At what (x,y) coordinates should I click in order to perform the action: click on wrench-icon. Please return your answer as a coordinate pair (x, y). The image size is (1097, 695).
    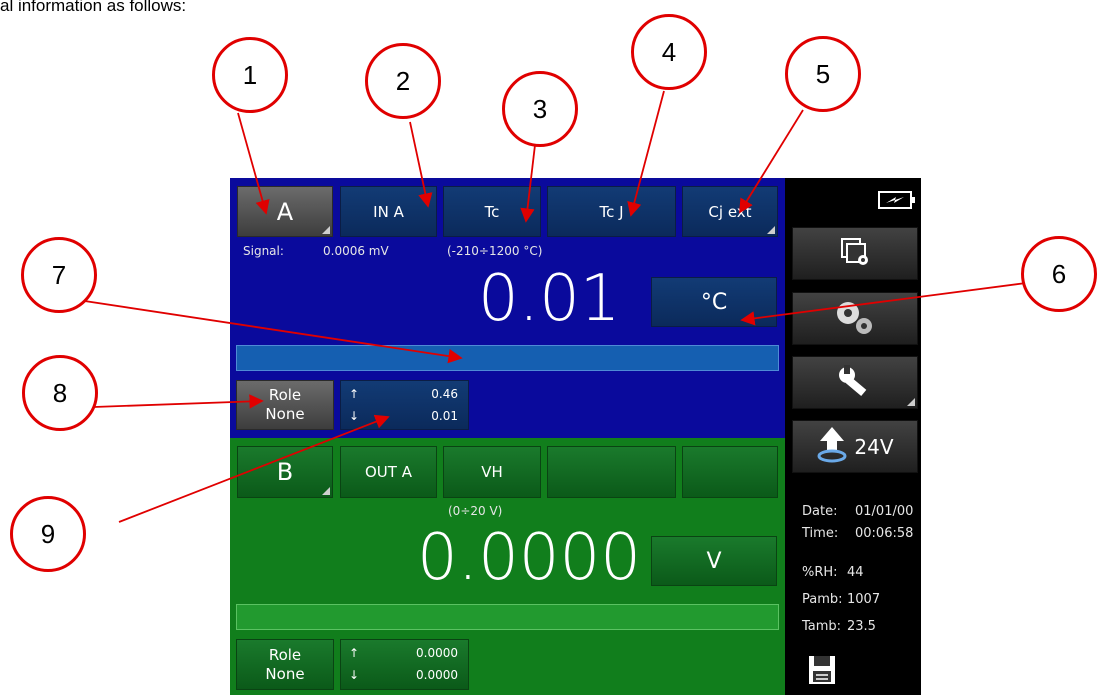
    Looking at the image, I should click on (855, 383).